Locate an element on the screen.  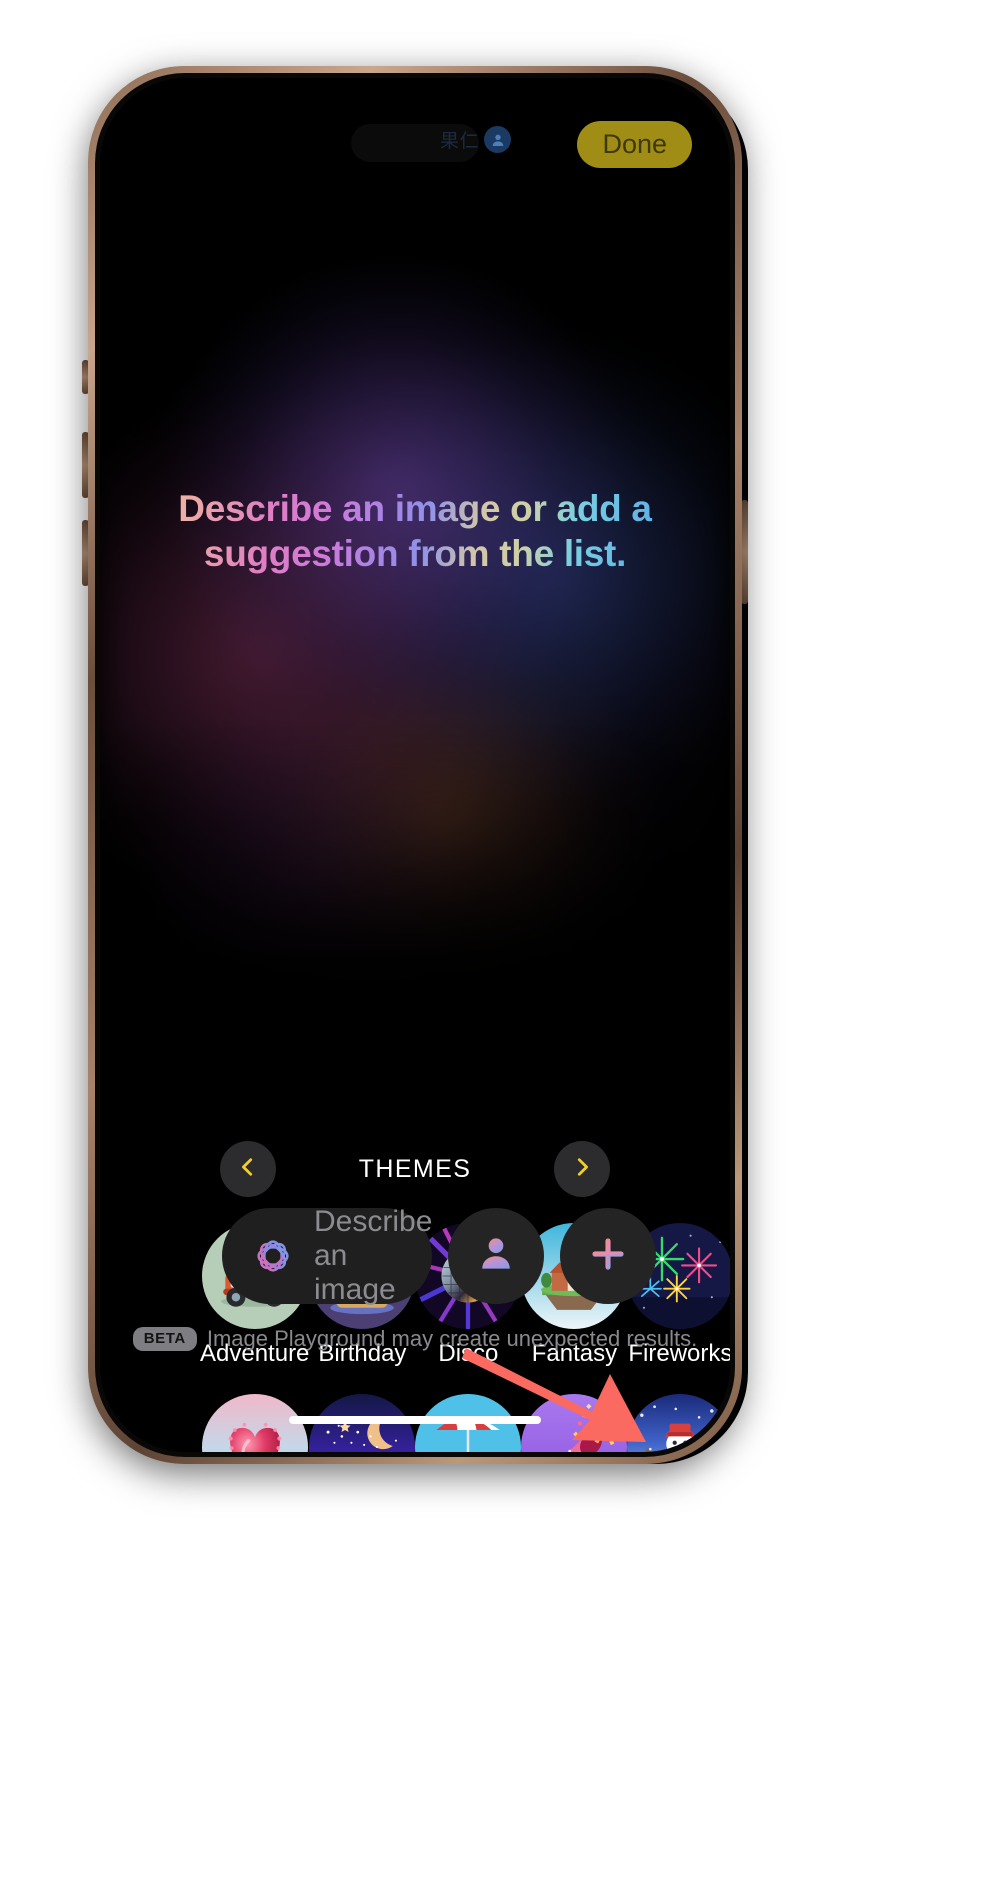
winter-holidays-thumbnail-icon is located at coordinates (678, 1422).